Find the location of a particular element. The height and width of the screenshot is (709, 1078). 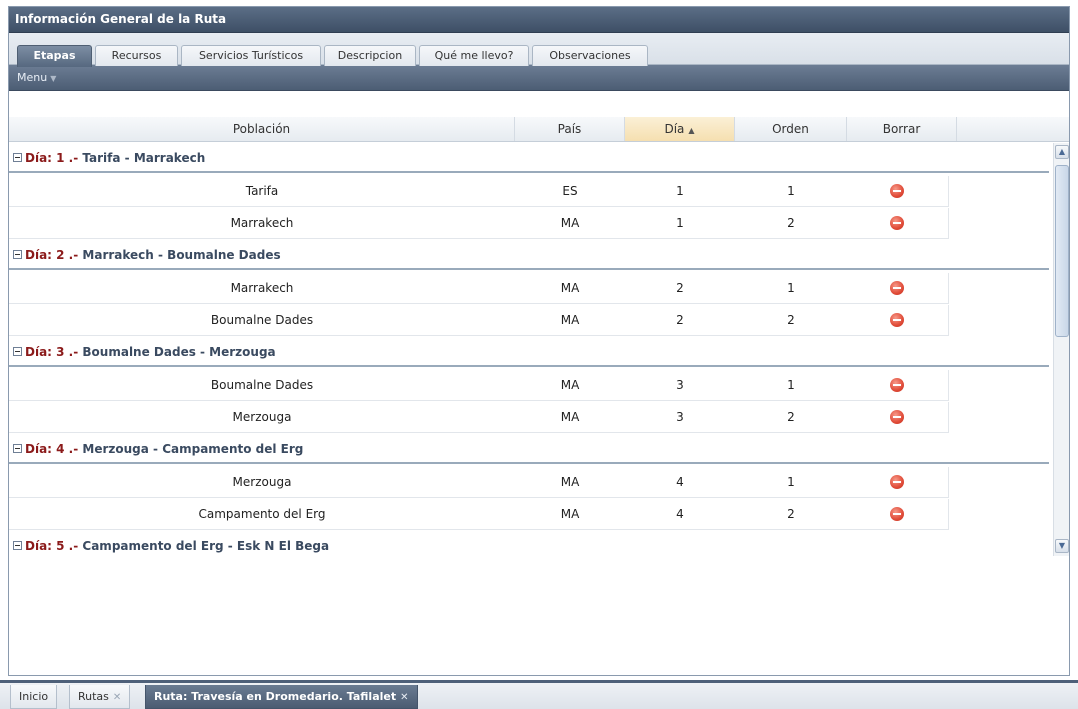

group-route-label: Merzouga - Campamento del Erg is located at coordinates (193, 449).